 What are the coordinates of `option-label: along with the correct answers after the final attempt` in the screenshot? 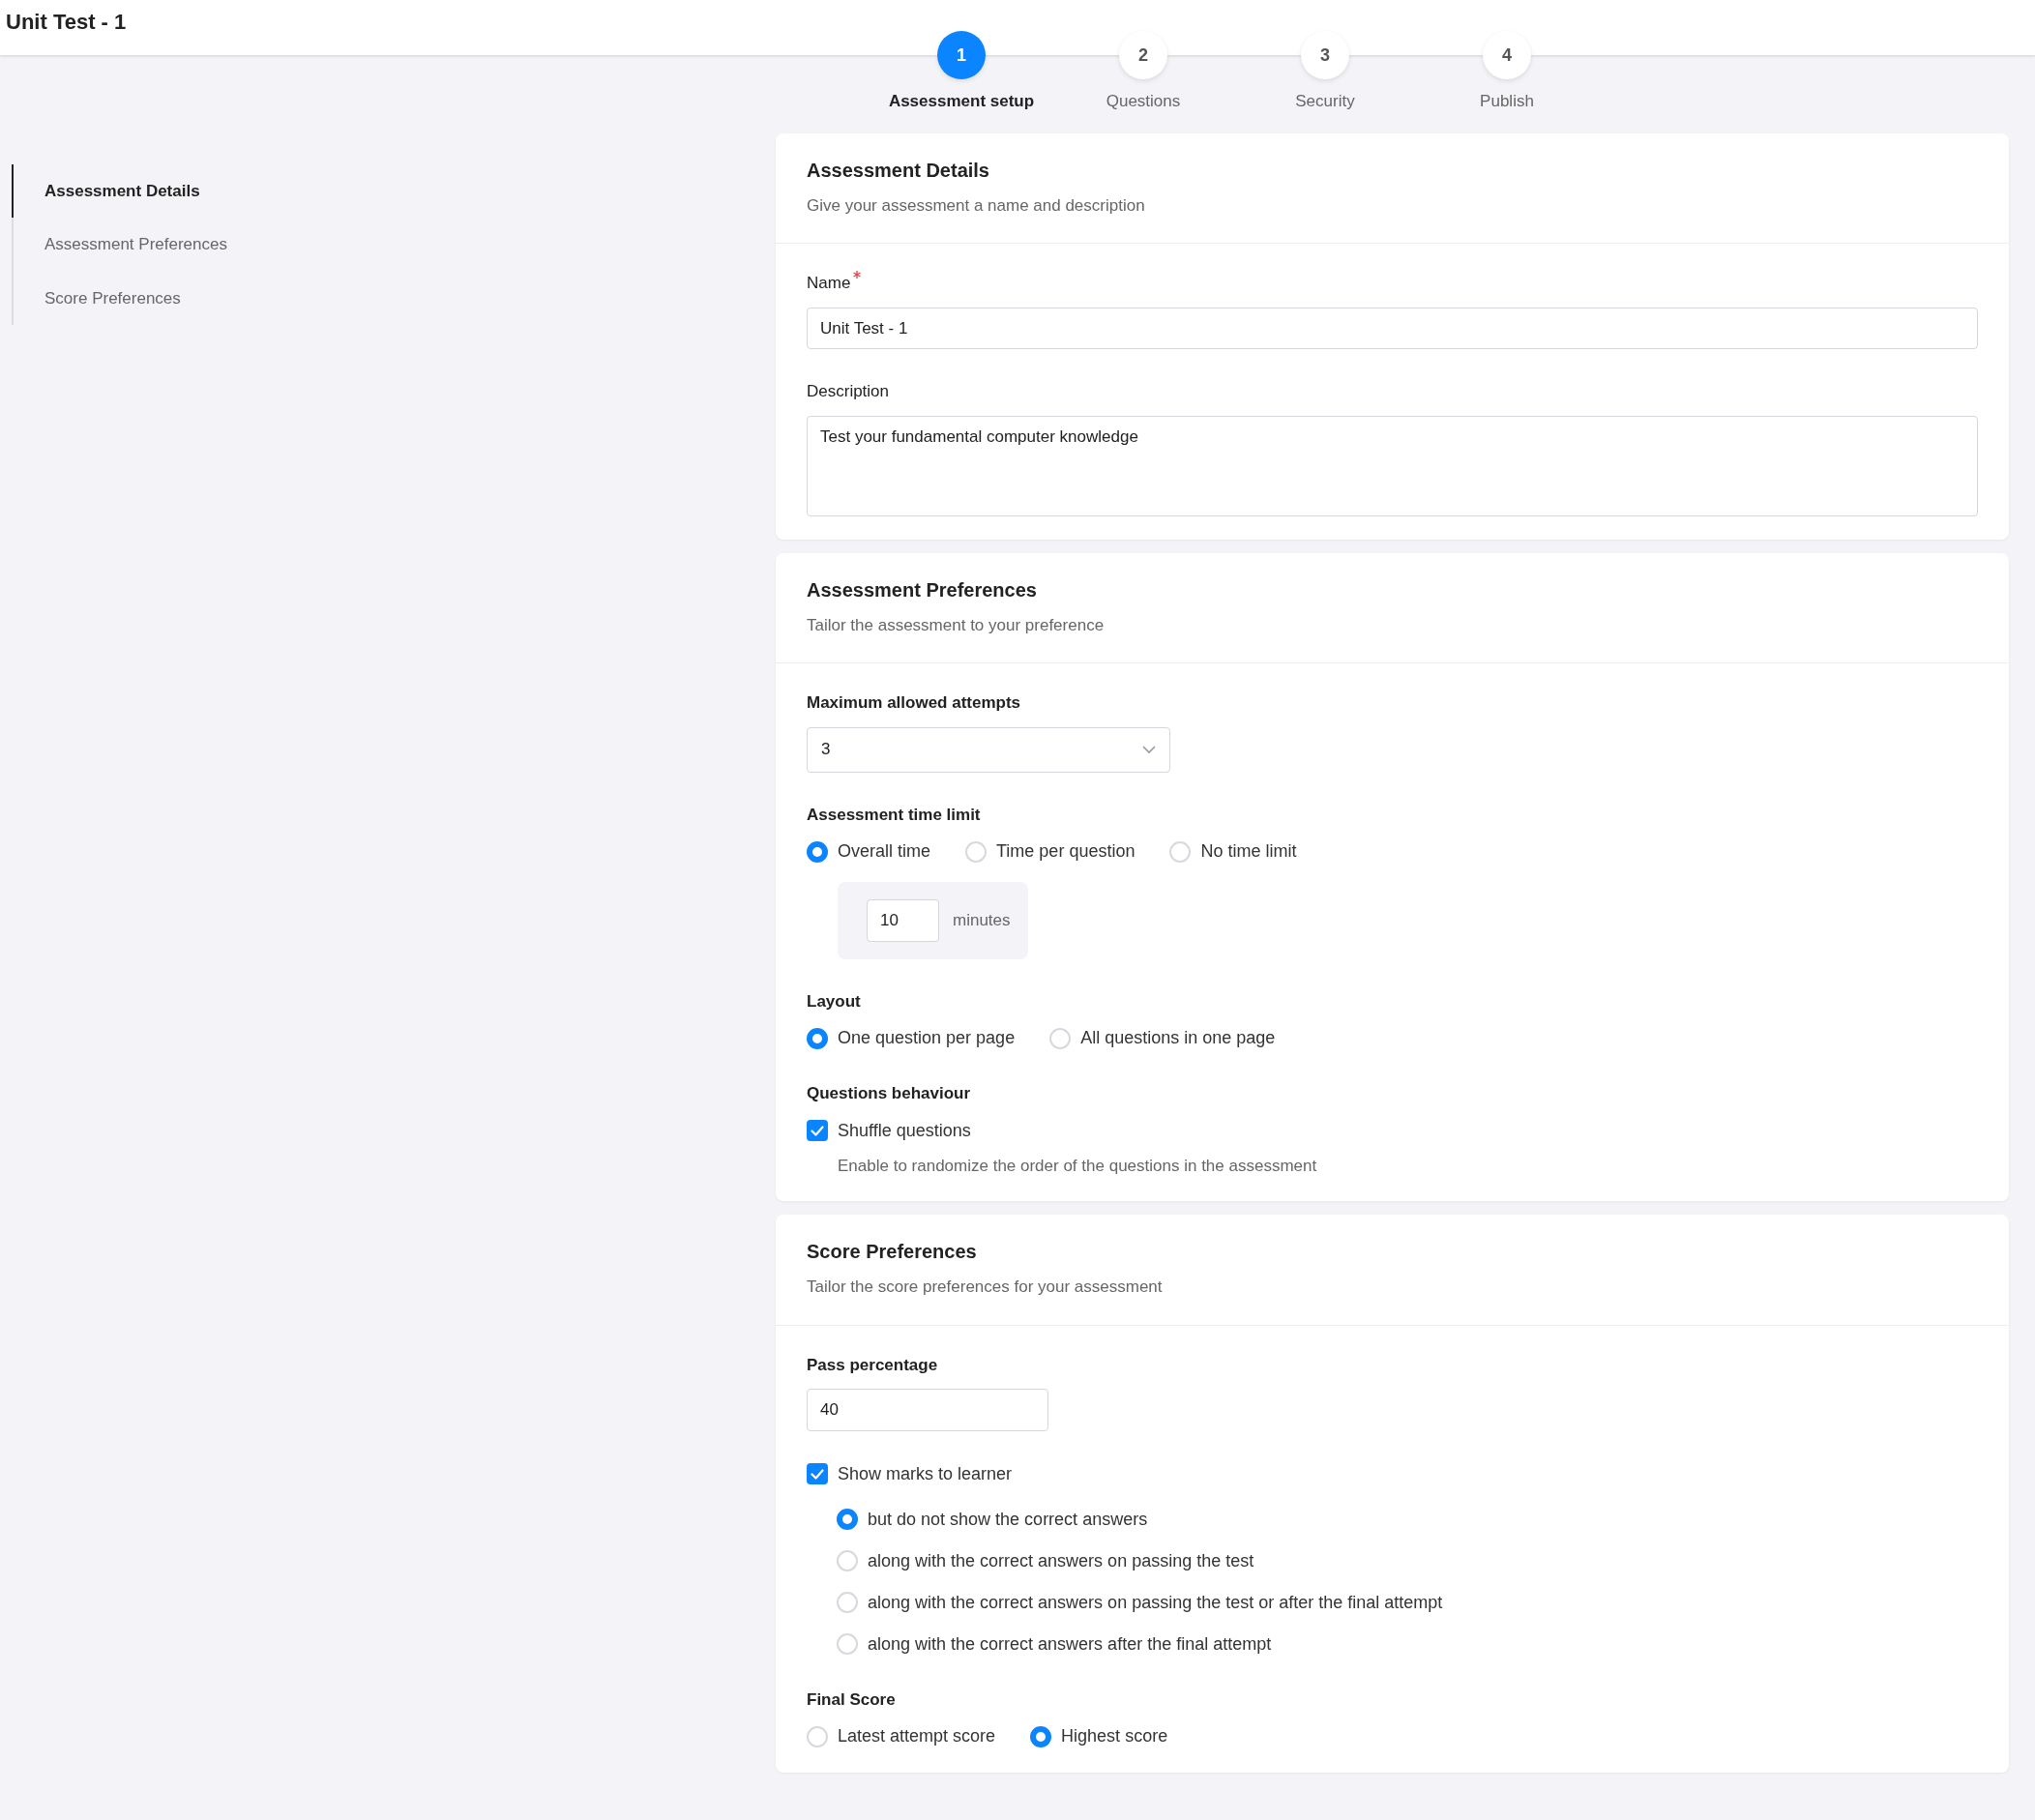 It's located at (1070, 1644).